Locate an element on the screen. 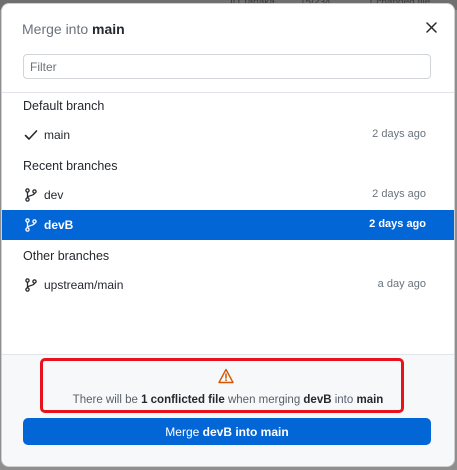  merge-button-prefix: Merge is located at coordinates (184, 431).